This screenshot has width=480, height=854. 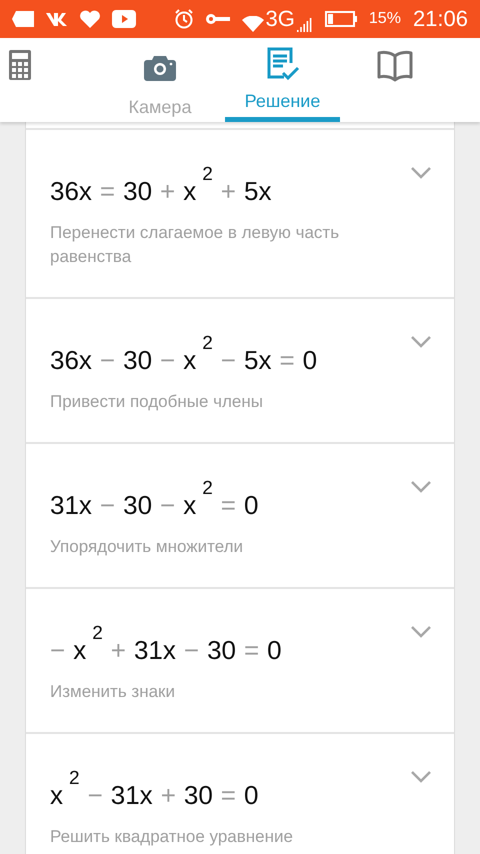 I want to click on equation: 36x − 30 − x $^{2}$ − 5x = 0, so click(x=184, y=354).